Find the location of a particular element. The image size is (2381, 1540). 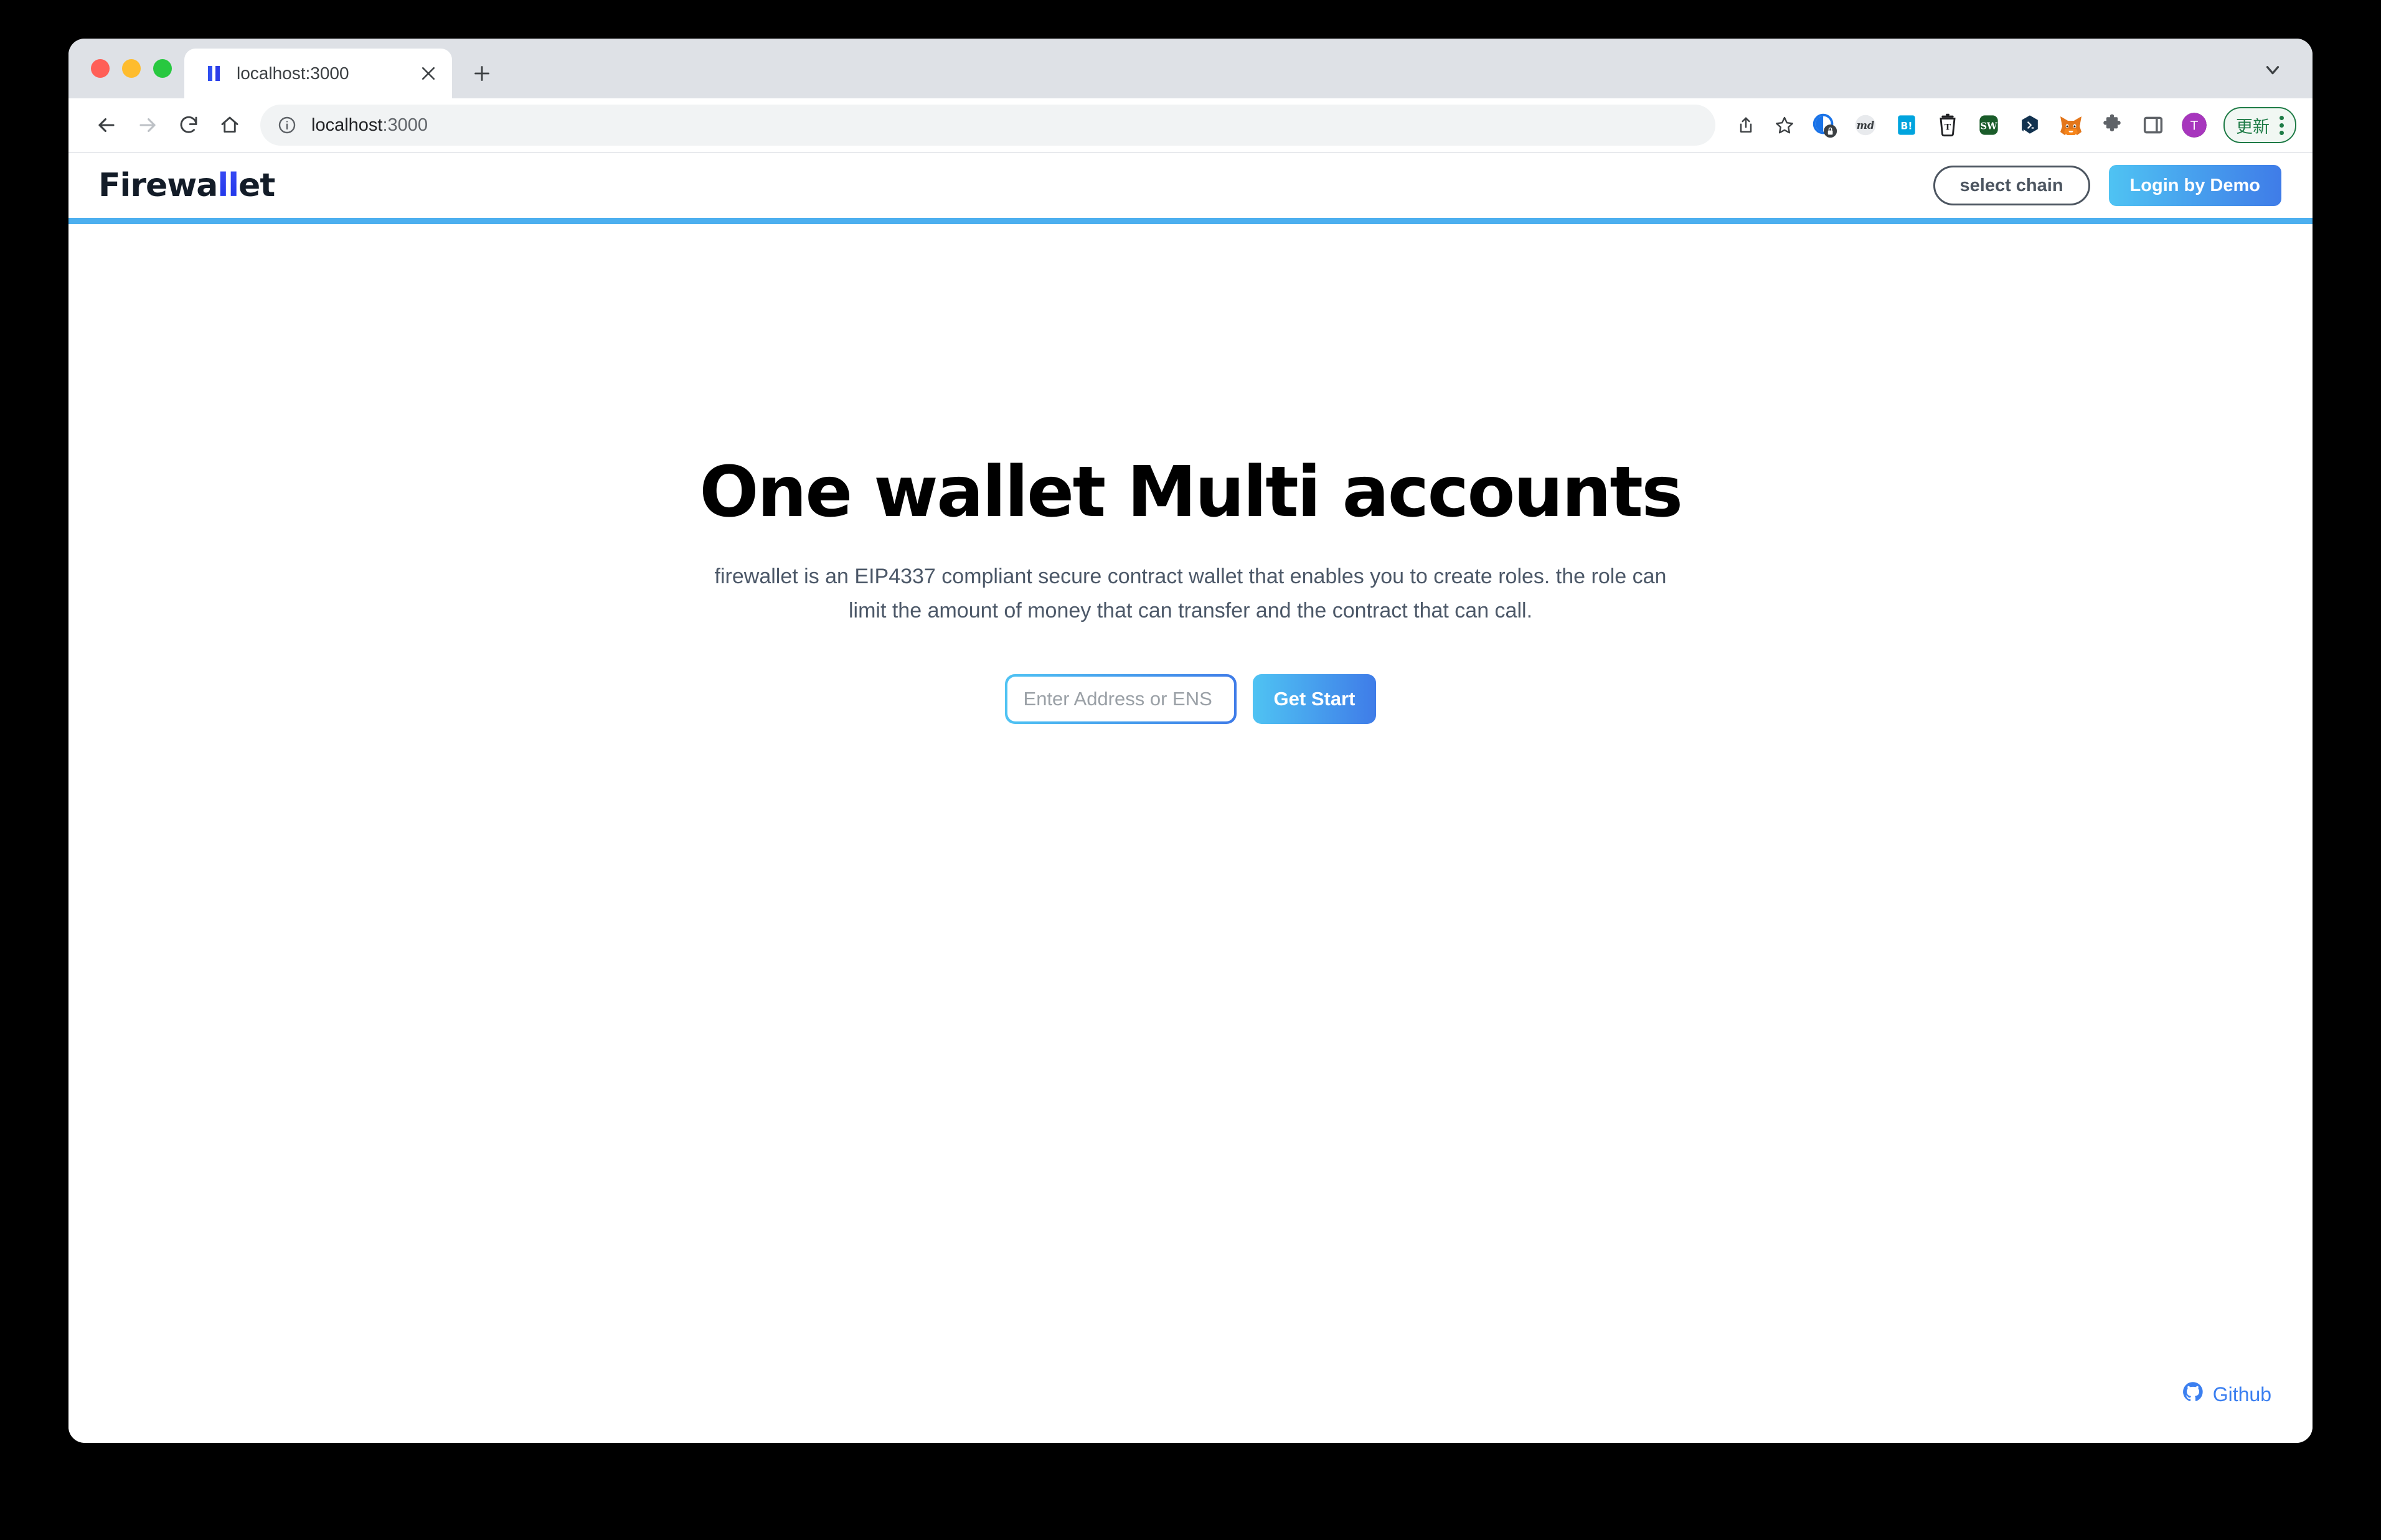

address-input is located at coordinates (1120, 699).